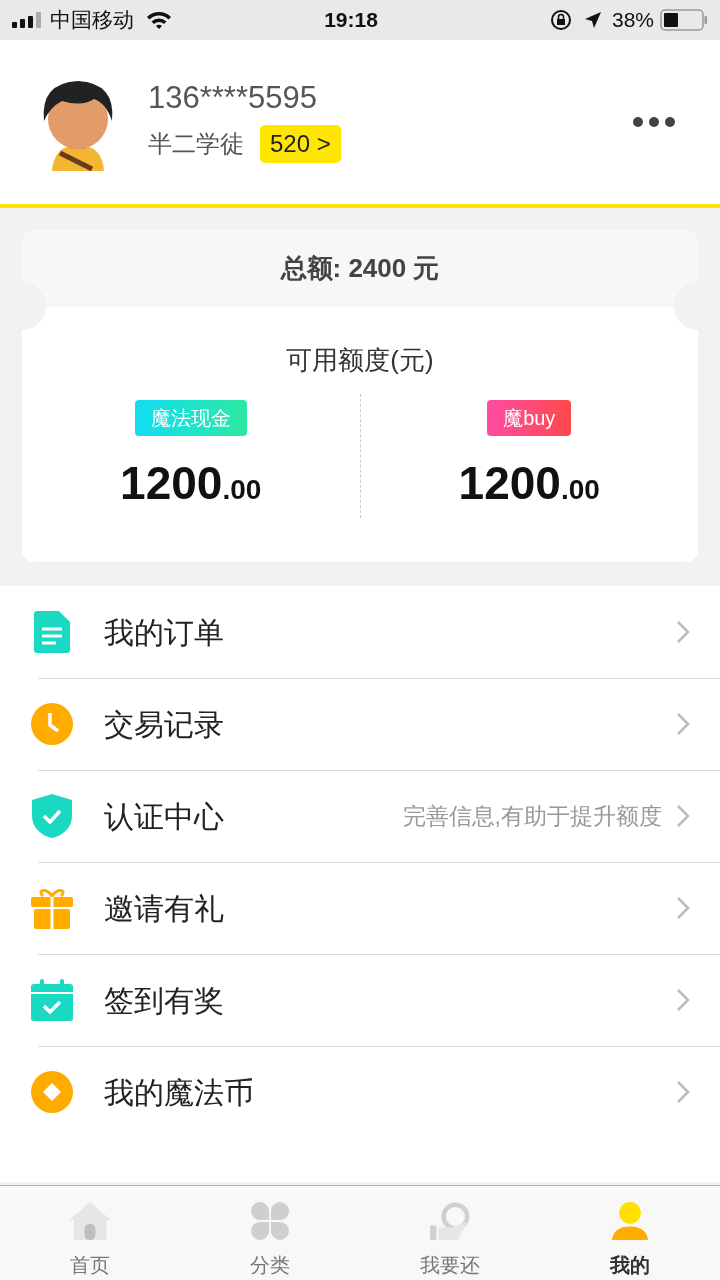  Describe the element at coordinates (159, 20) in the screenshot. I see `wifi-icon` at that location.